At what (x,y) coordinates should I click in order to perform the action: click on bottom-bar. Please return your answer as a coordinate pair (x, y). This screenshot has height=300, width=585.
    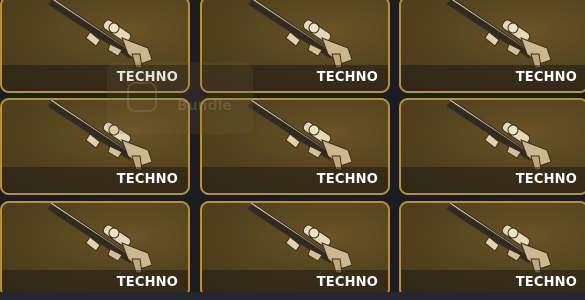
    Looking at the image, I should click on (292, 296).